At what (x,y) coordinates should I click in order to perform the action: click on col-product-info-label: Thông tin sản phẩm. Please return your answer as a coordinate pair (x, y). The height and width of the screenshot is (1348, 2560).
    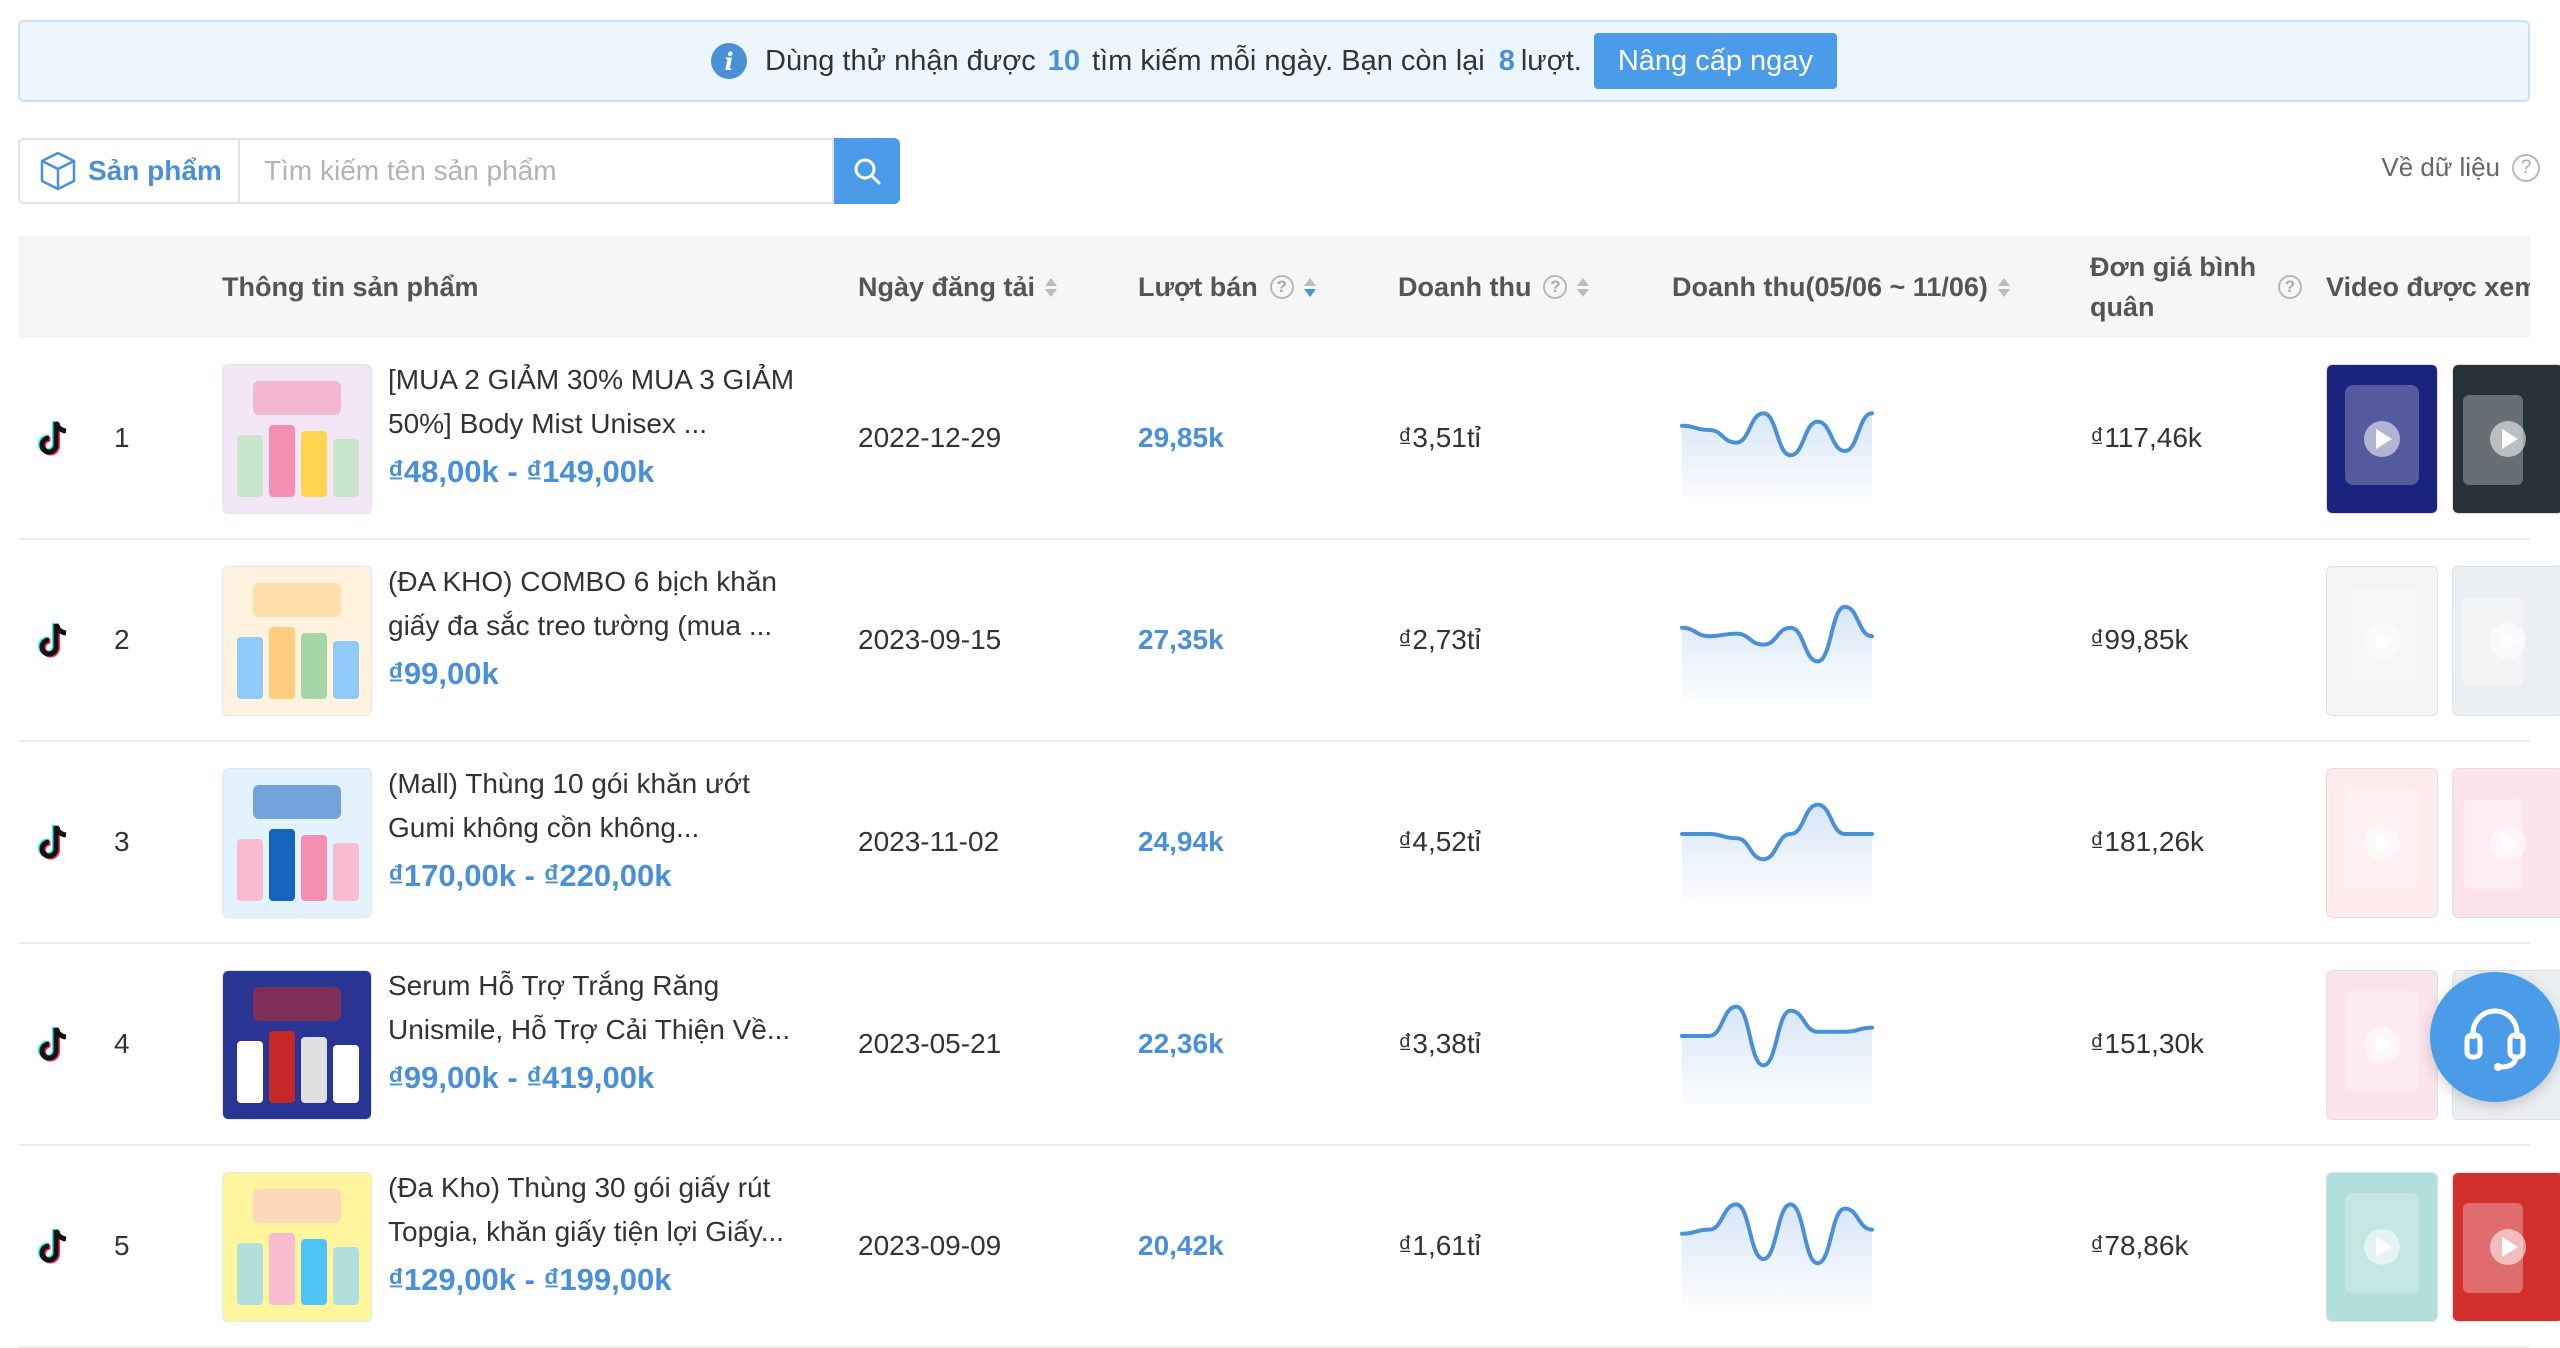
    Looking at the image, I should click on (350, 286).